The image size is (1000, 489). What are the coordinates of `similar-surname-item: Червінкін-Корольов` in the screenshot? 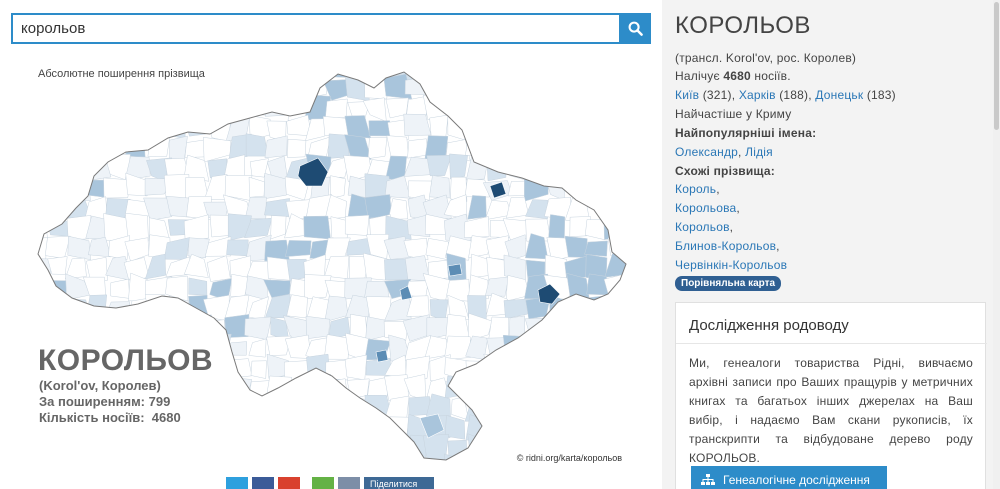 It's located at (731, 265).